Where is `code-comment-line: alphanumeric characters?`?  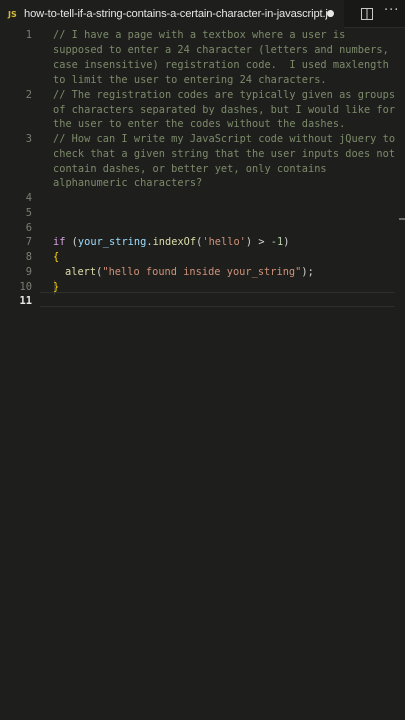
code-comment-line: alphanumeric characters? is located at coordinates (128, 183).